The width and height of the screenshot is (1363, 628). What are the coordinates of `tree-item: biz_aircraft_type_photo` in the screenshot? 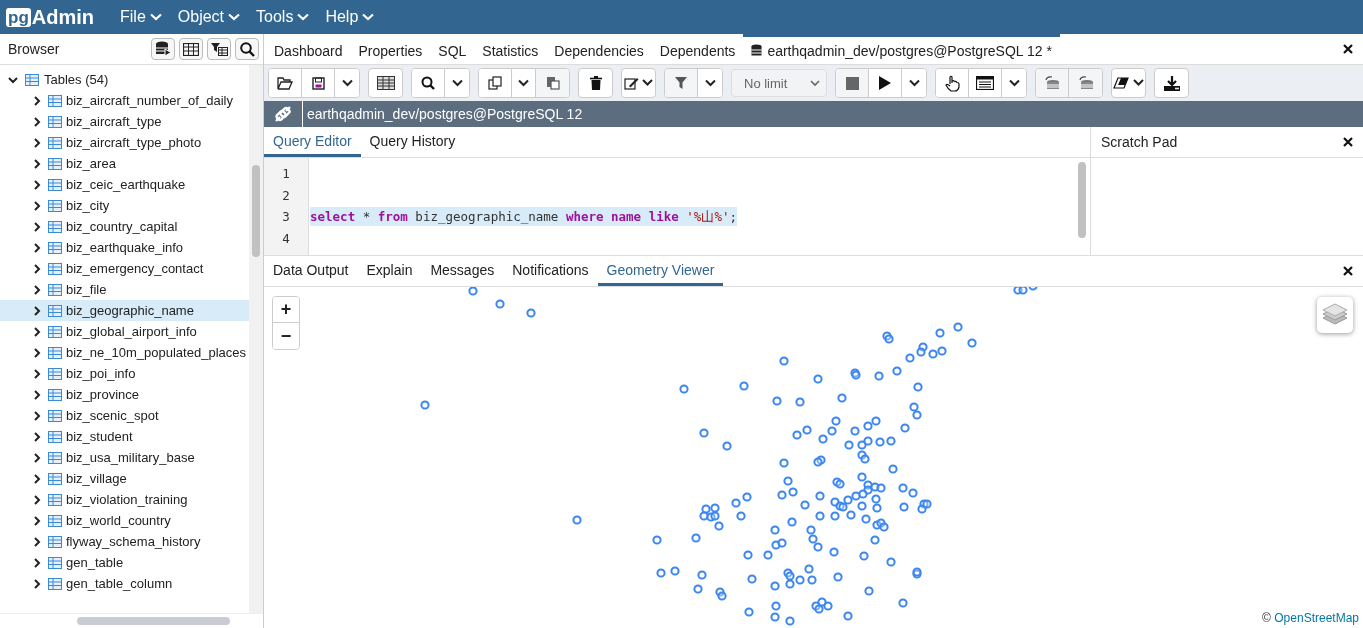 It's located at (124, 142).